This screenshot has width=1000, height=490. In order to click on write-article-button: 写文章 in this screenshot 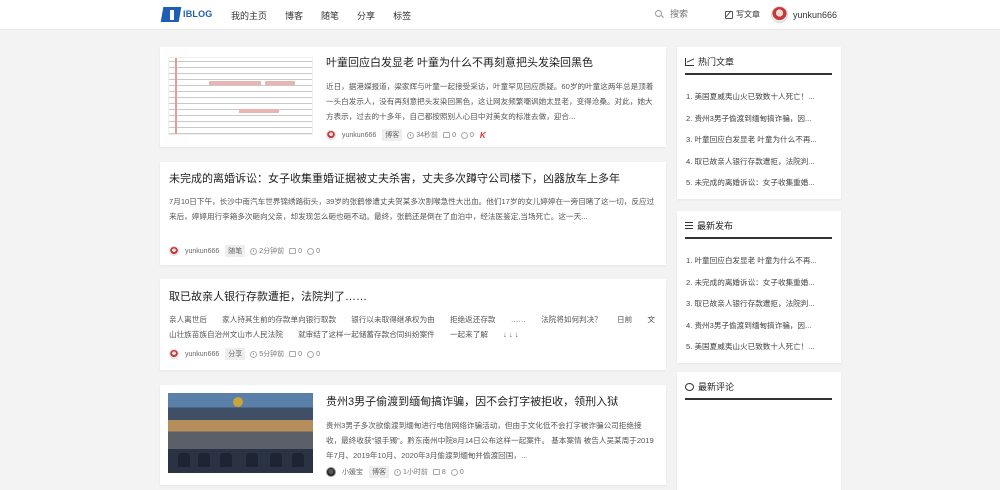, I will do `click(742, 14)`.